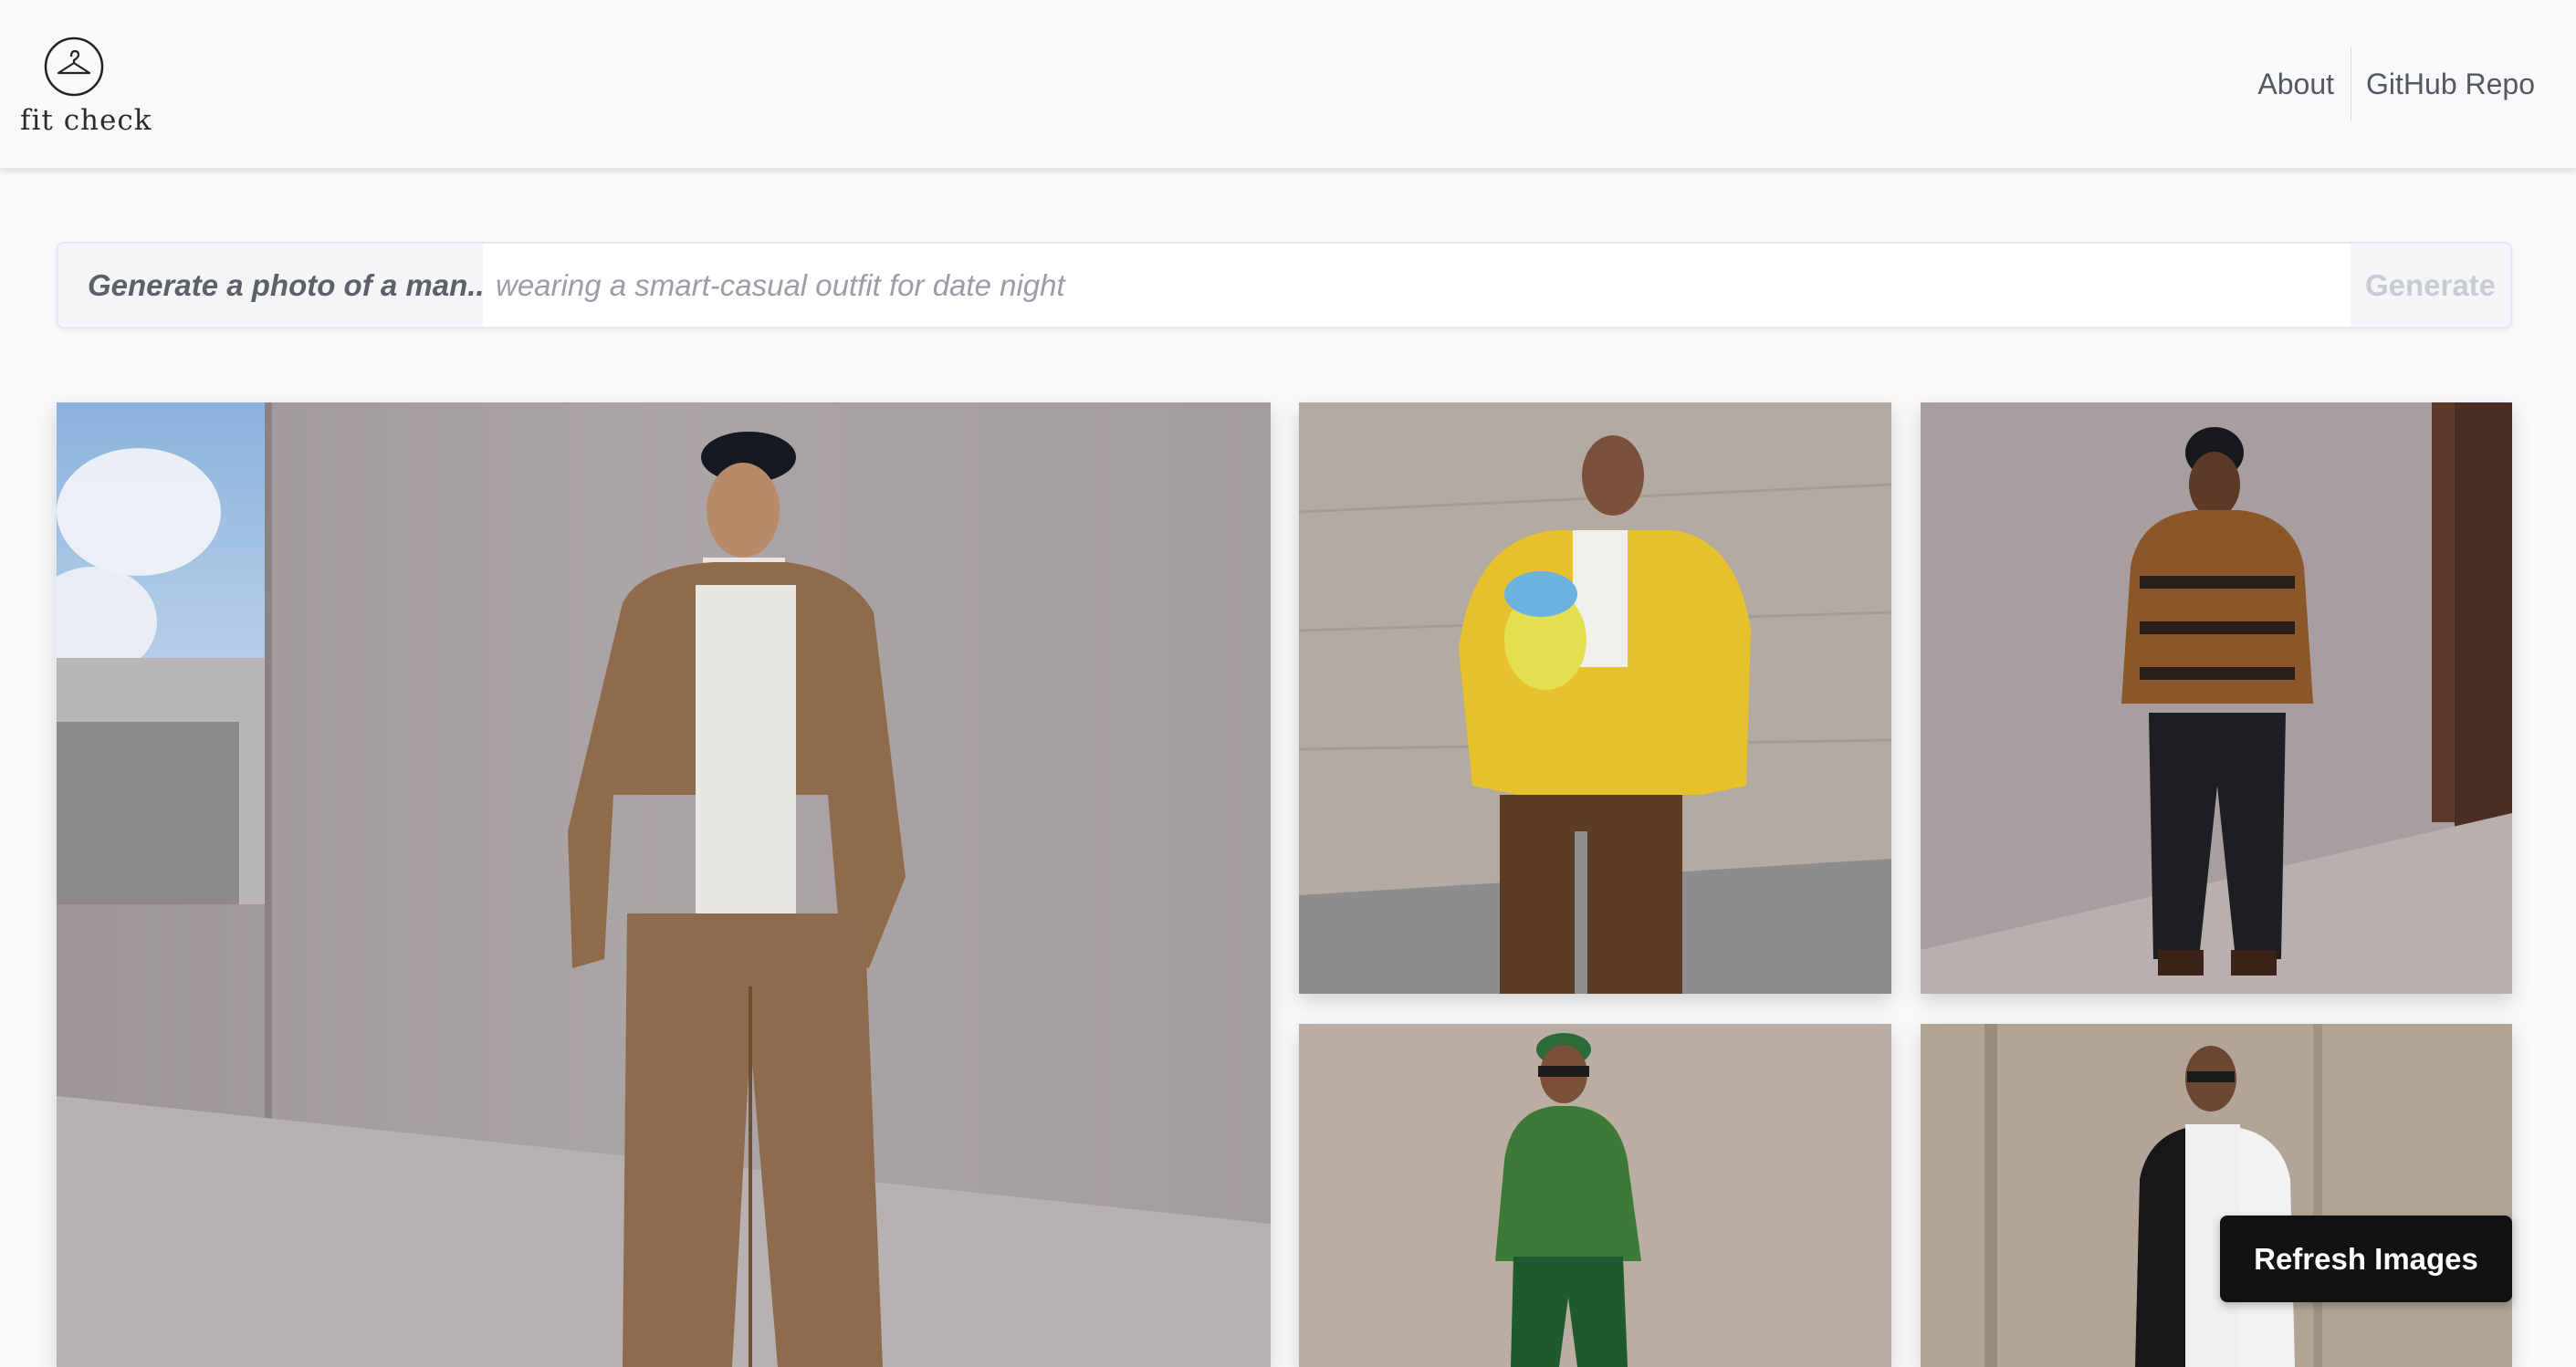 The image size is (2576, 1367). What do you see at coordinates (2430, 285) in the screenshot?
I see `generate-button: Generate` at bounding box center [2430, 285].